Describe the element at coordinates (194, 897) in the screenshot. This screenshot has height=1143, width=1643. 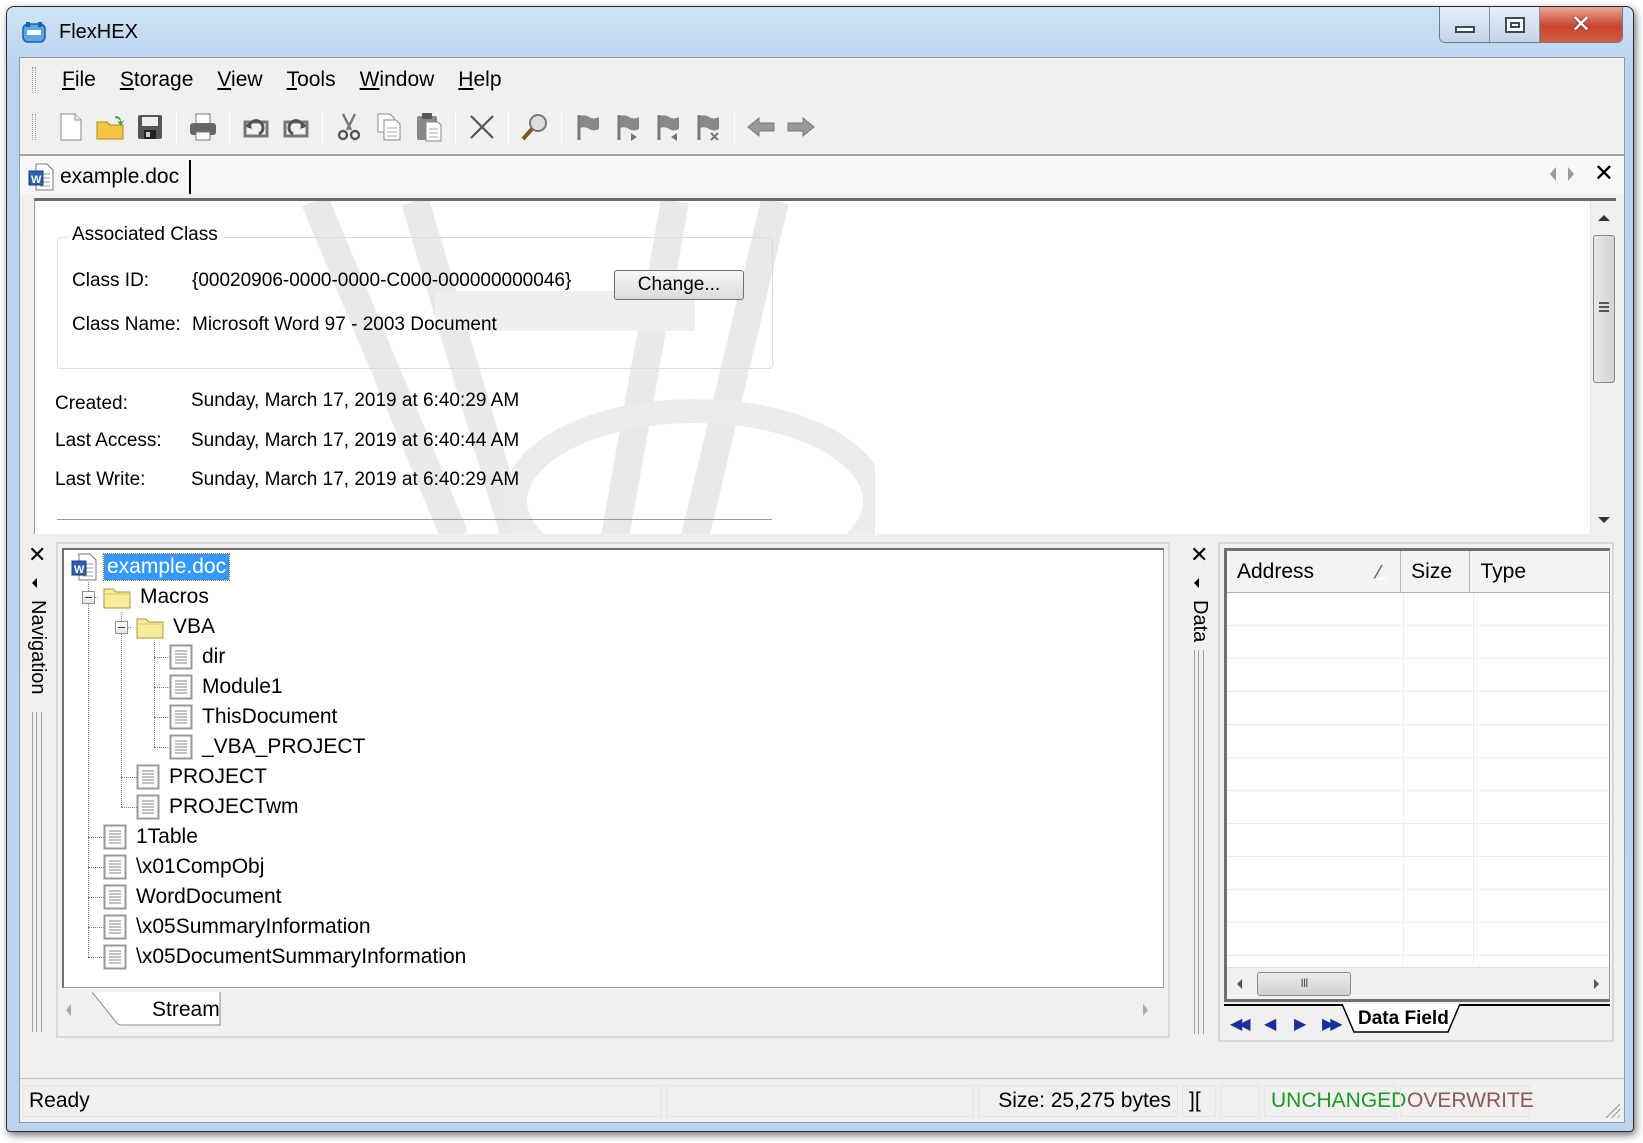
I see `tree-item: WordDocument` at that location.